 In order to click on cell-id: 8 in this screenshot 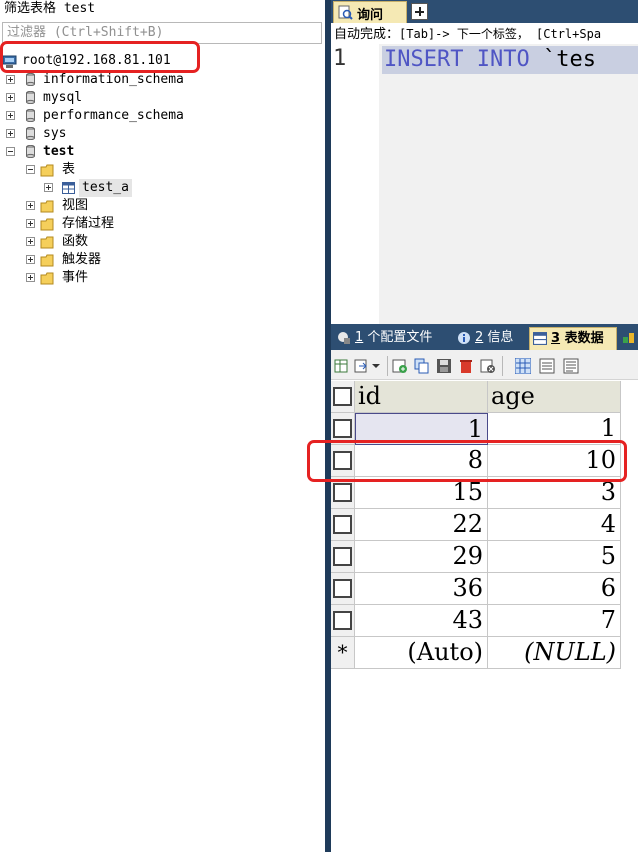, I will do `click(421, 461)`.